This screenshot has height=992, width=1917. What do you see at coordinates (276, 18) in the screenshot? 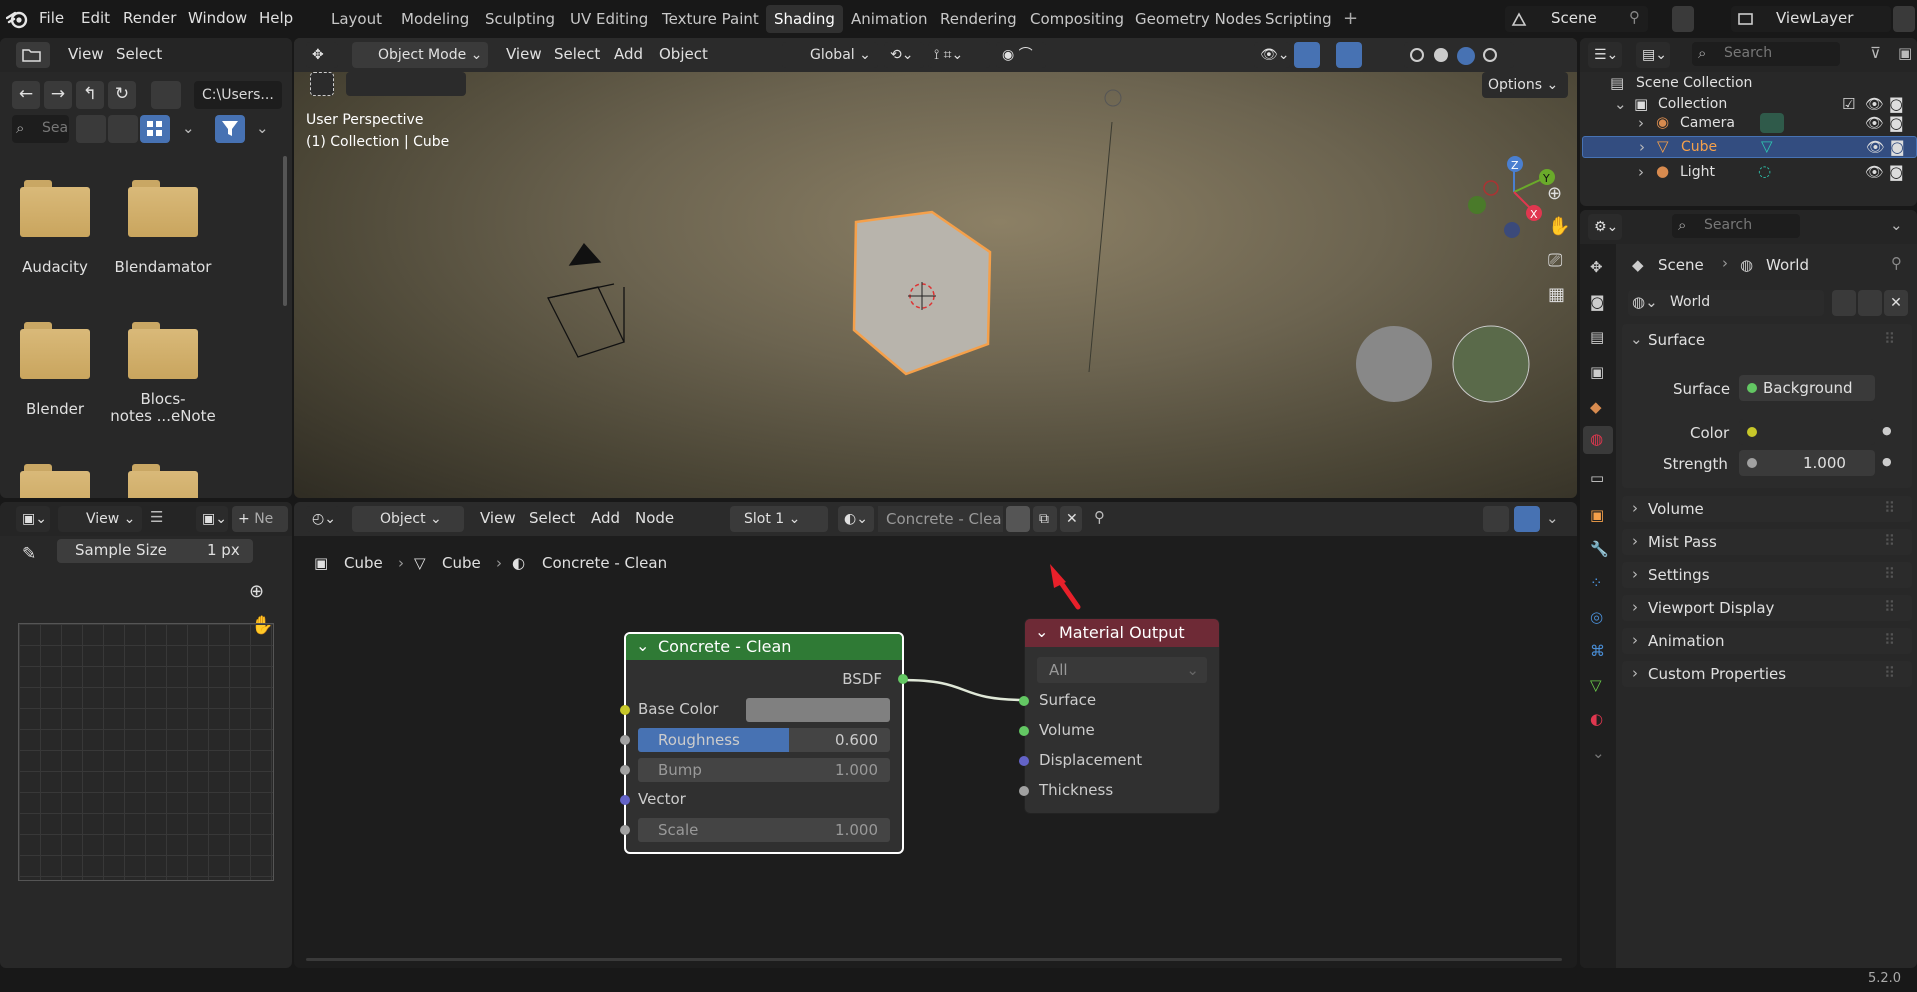
I see `menu-help: Help` at bounding box center [276, 18].